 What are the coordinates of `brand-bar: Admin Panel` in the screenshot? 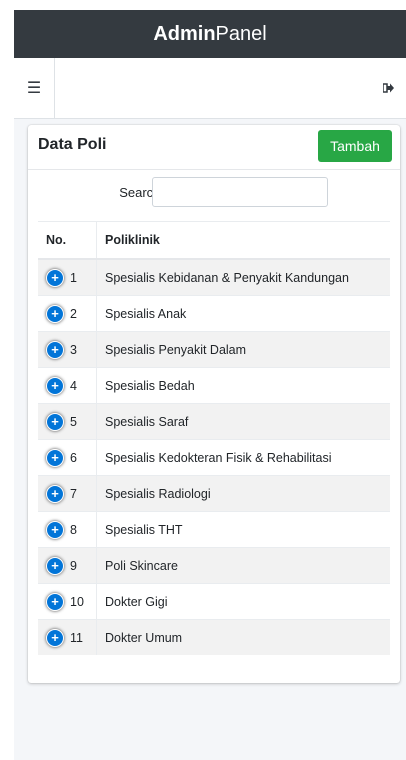 It's located at (210, 34).